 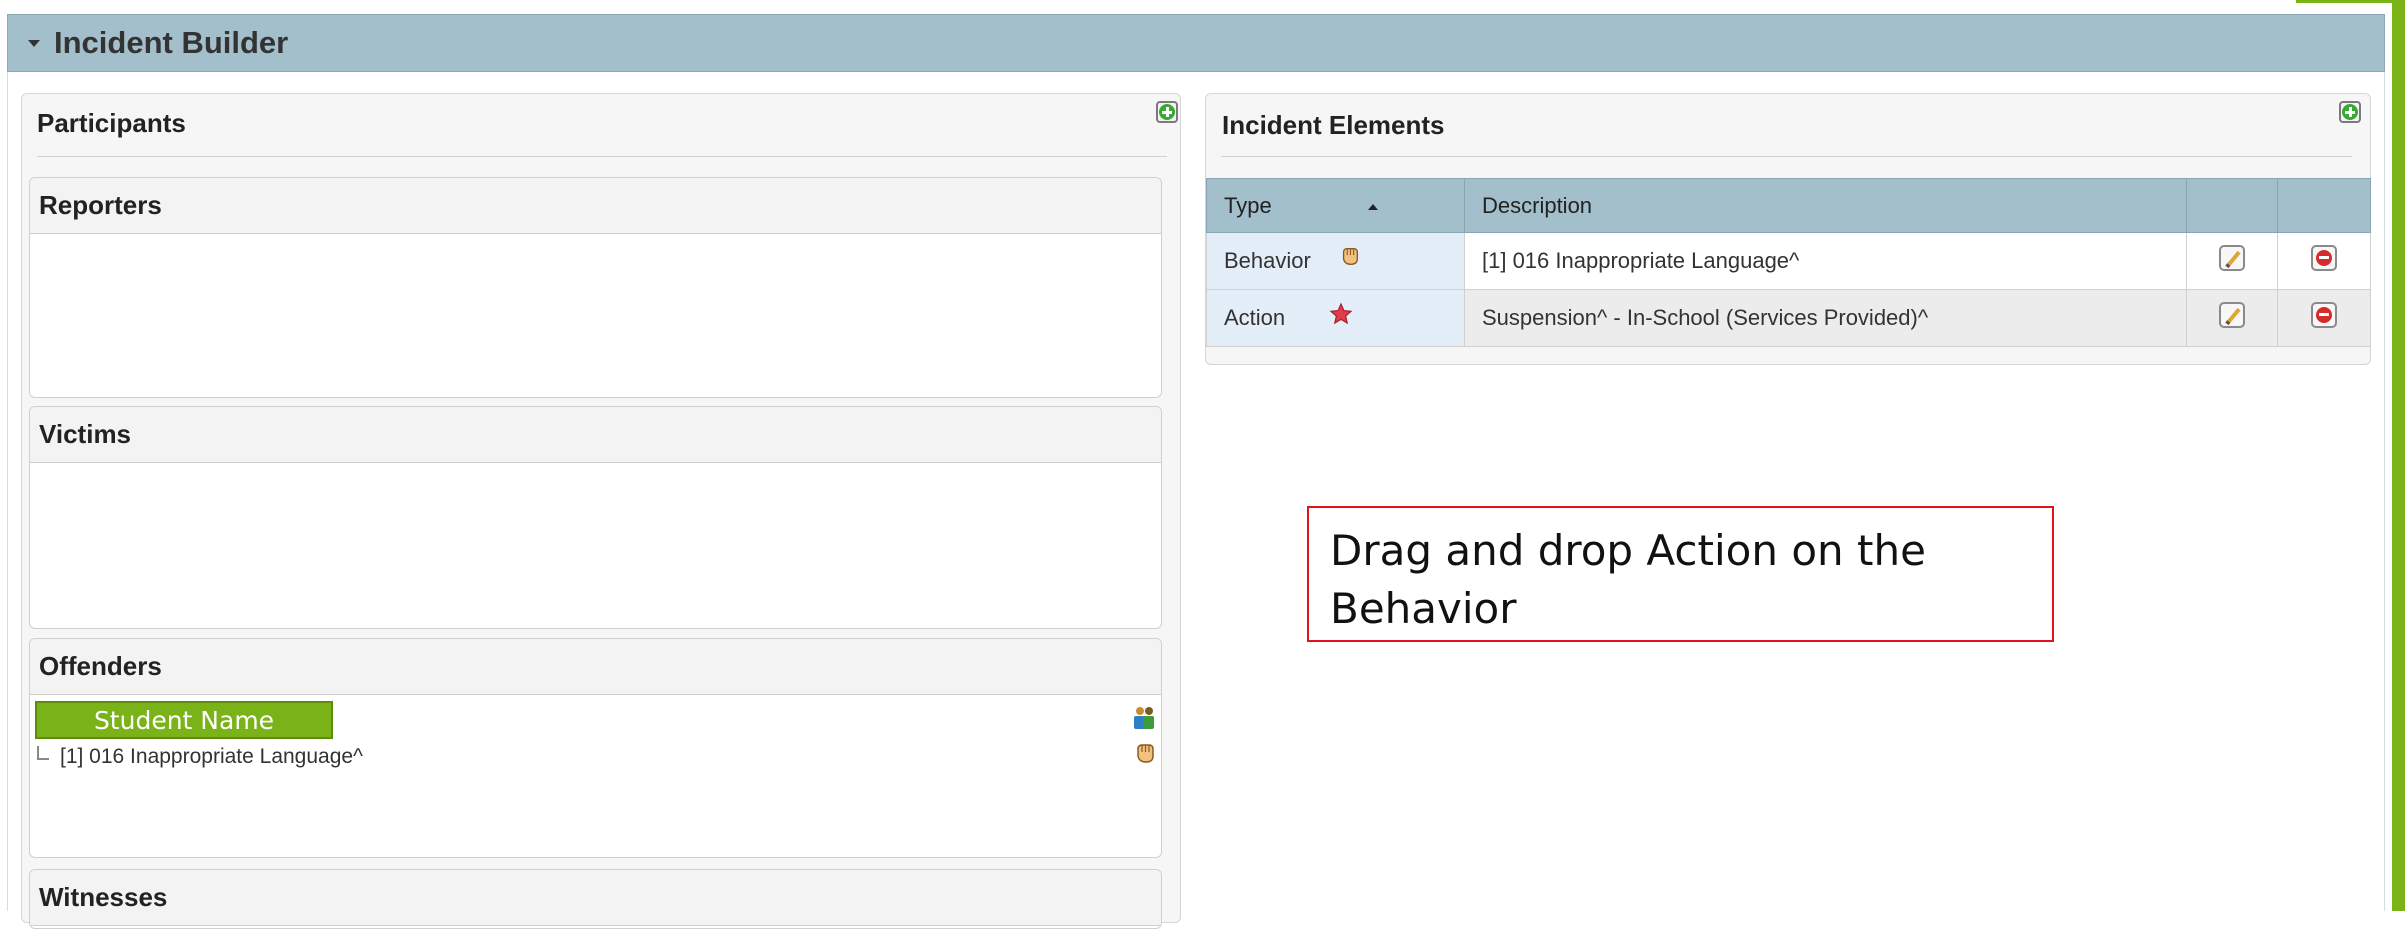 What do you see at coordinates (1255, 317) in the screenshot?
I see `type-label: Action` at bounding box center [1255, 317].